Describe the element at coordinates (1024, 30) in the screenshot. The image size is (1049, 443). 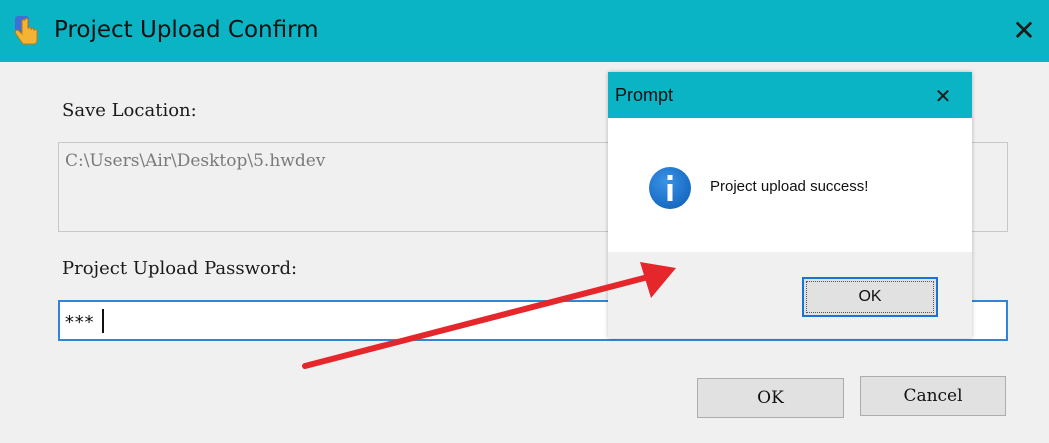
I see `main-close-icon: ✕` at that location.